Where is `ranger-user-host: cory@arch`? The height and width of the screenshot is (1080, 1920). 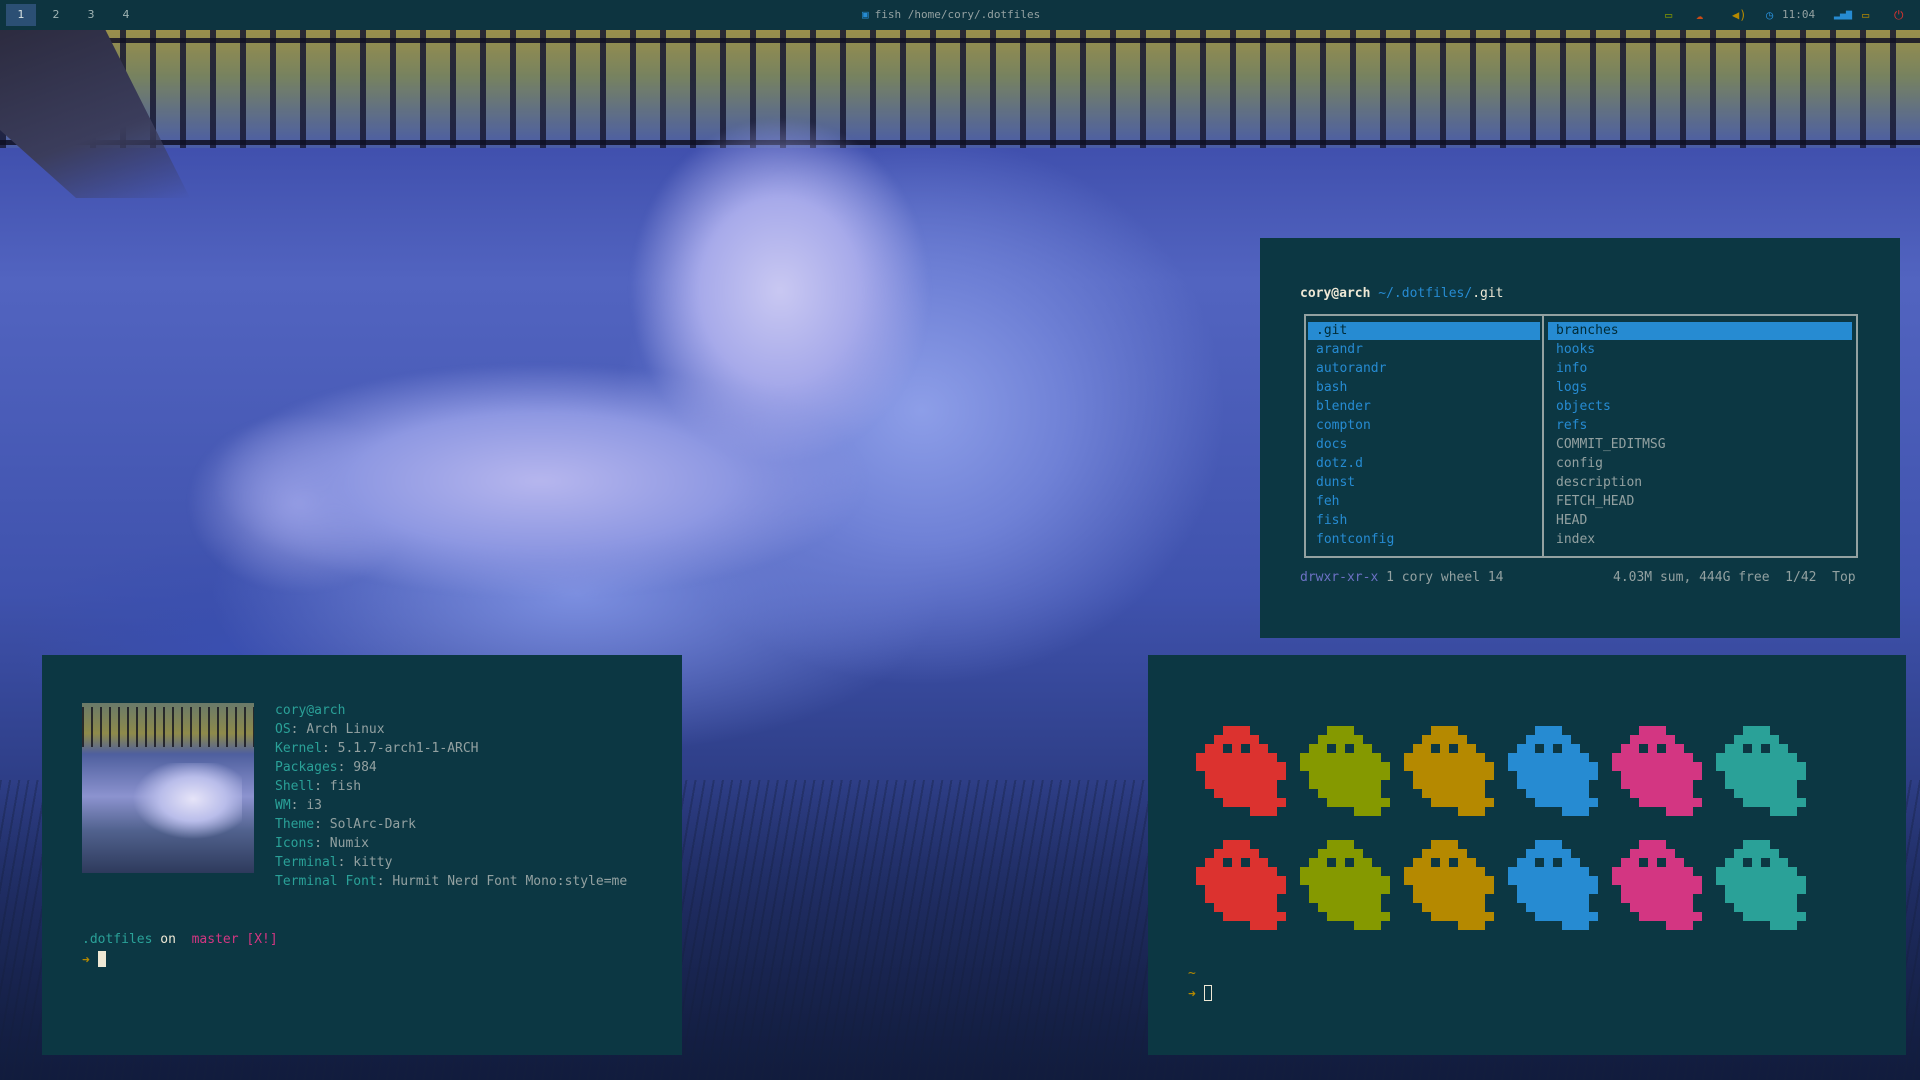 ranger-user-host: cory@arch is located at coordinates (1335, 293).